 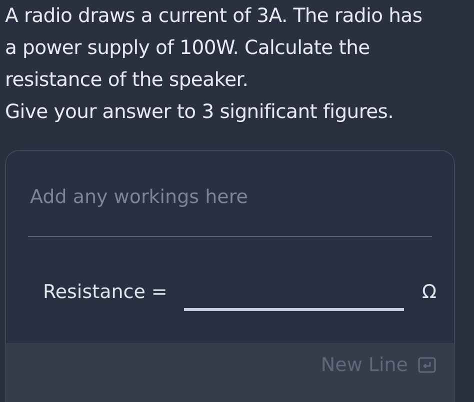 I want to click on question-text: resistance of the speaker., so click(x=127, y=80).